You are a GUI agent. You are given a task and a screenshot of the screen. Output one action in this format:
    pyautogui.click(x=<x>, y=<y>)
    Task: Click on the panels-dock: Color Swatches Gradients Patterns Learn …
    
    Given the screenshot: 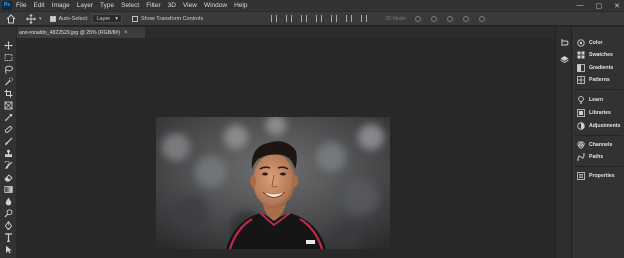 What is the action you would take?
    pyautogui.click(x=598, y=142)
    